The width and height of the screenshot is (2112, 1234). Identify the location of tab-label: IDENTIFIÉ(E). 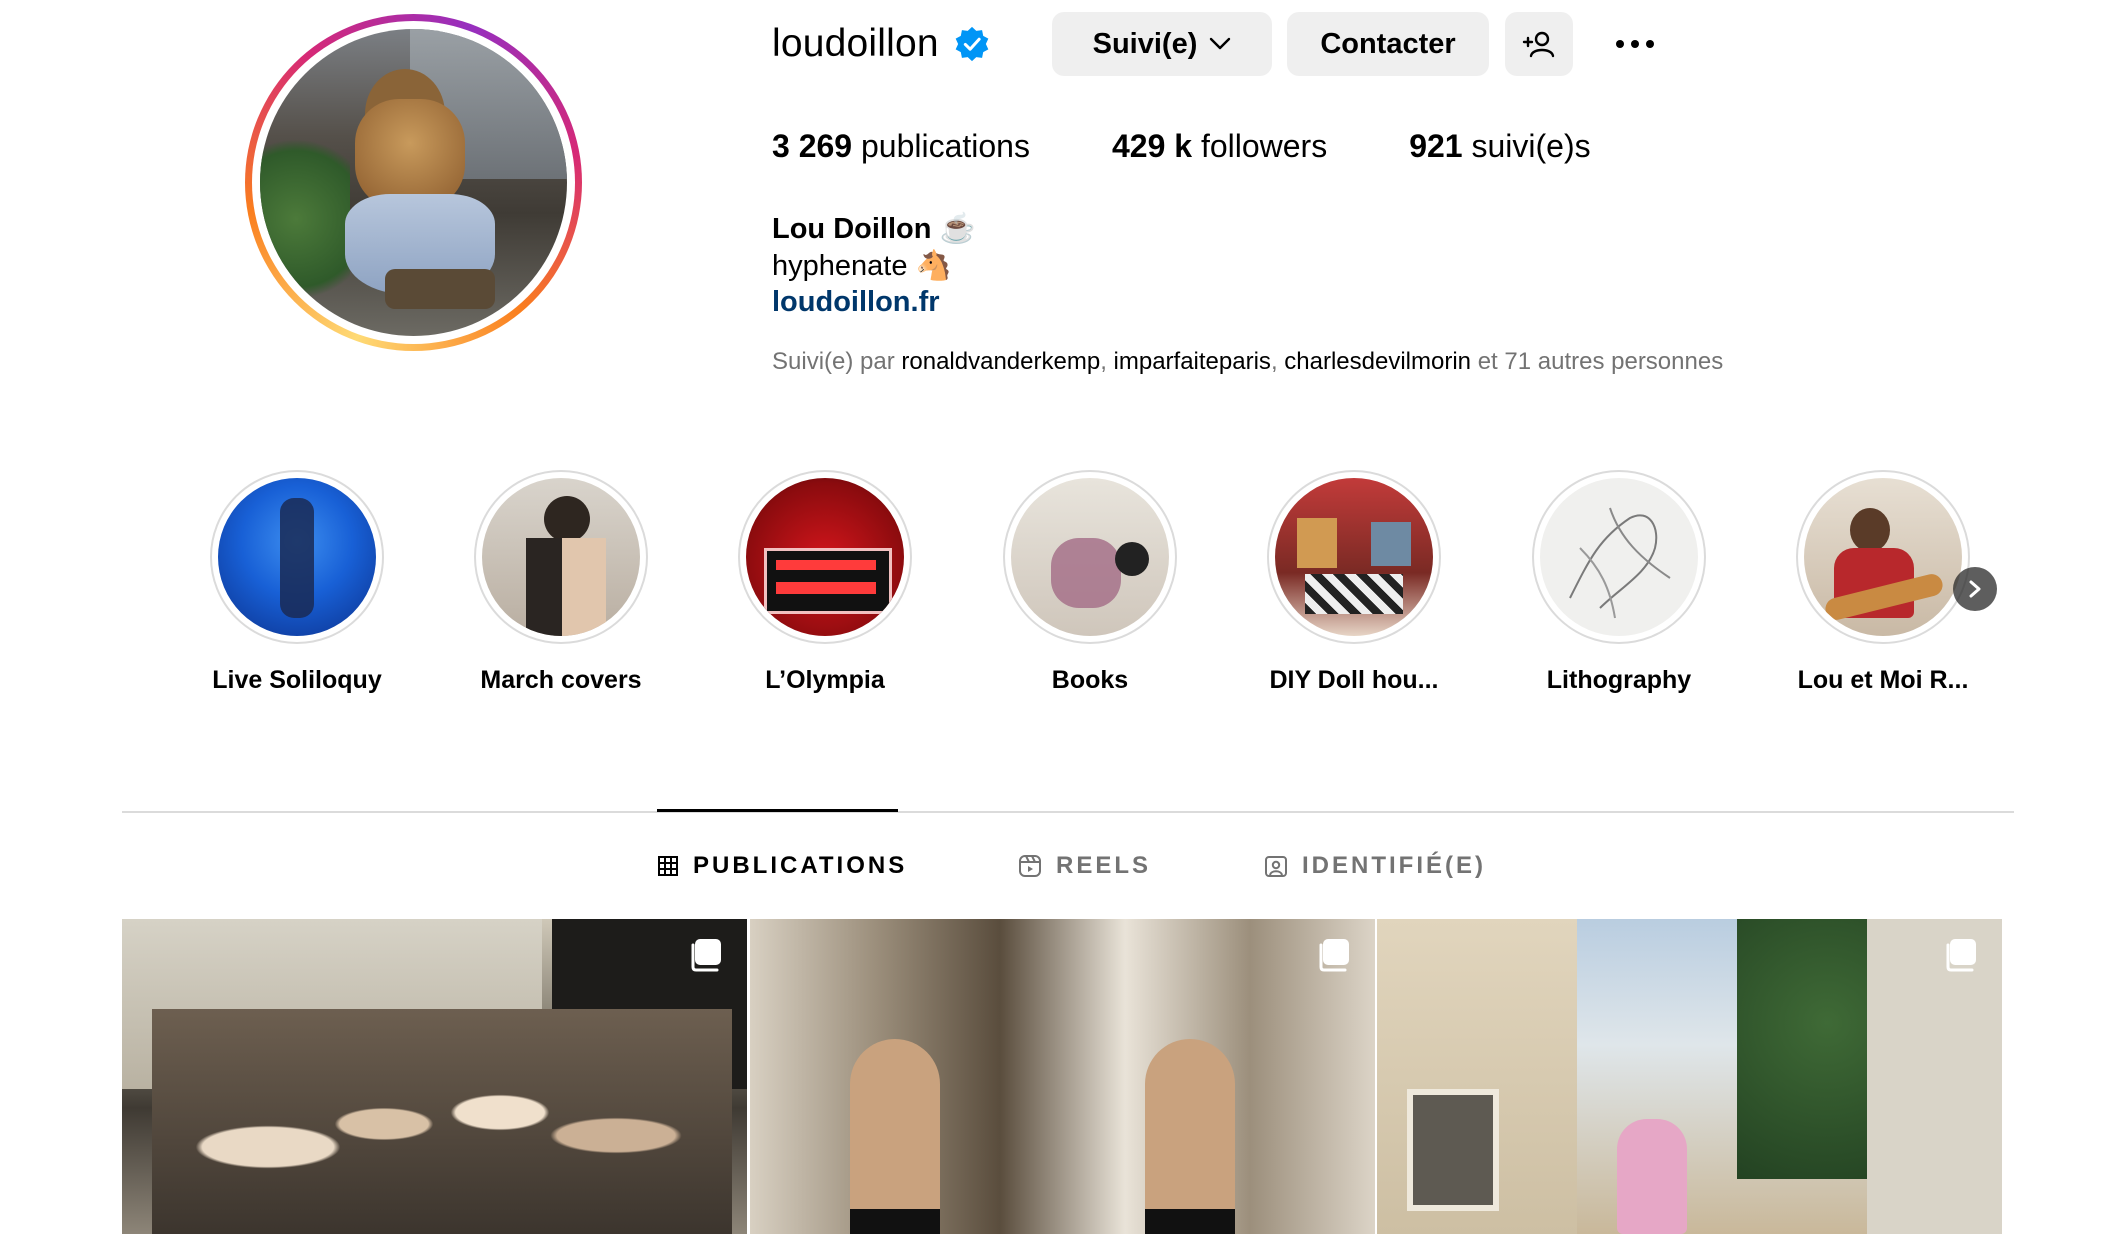
(1394, 865).